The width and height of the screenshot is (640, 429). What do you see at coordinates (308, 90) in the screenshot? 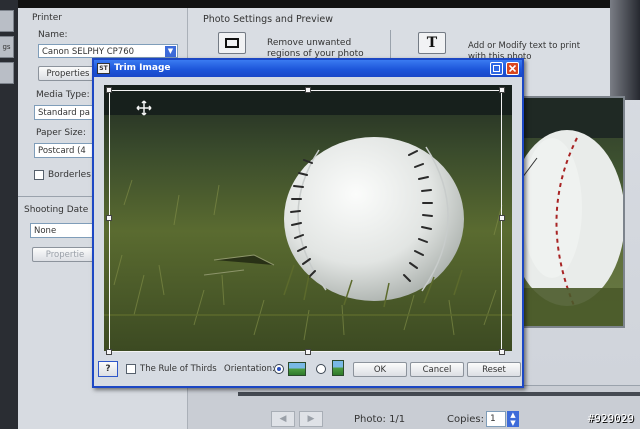
I see `crop-handle-top` at bounding box center [308, 90].